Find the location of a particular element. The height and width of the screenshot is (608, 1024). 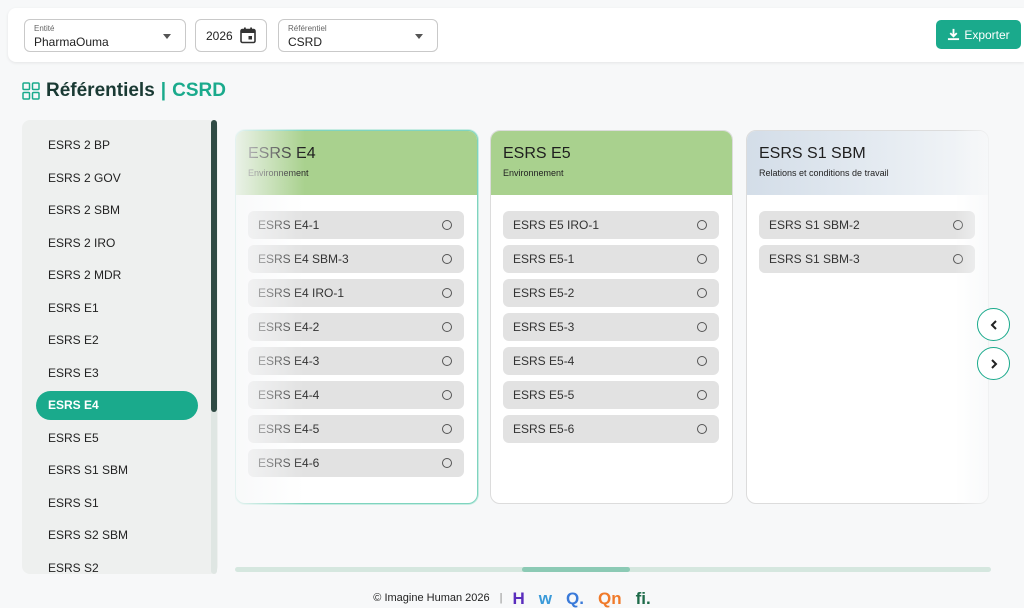

sidebar-item: ESRS 2 SBM is located at coordinates (117, 210).